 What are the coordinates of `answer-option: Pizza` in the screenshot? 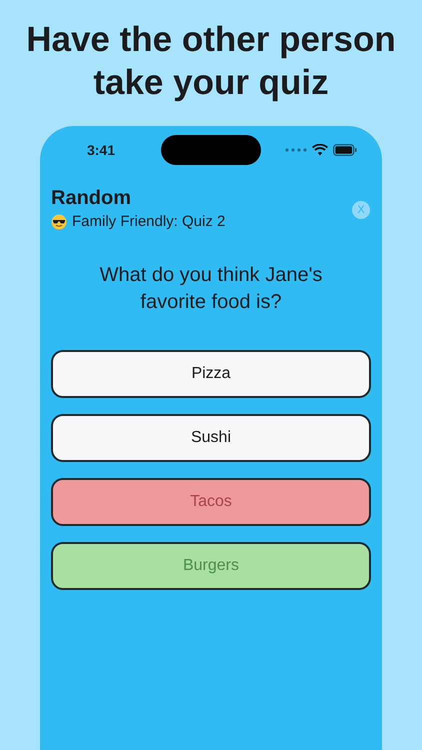 It's located at (211, 374).